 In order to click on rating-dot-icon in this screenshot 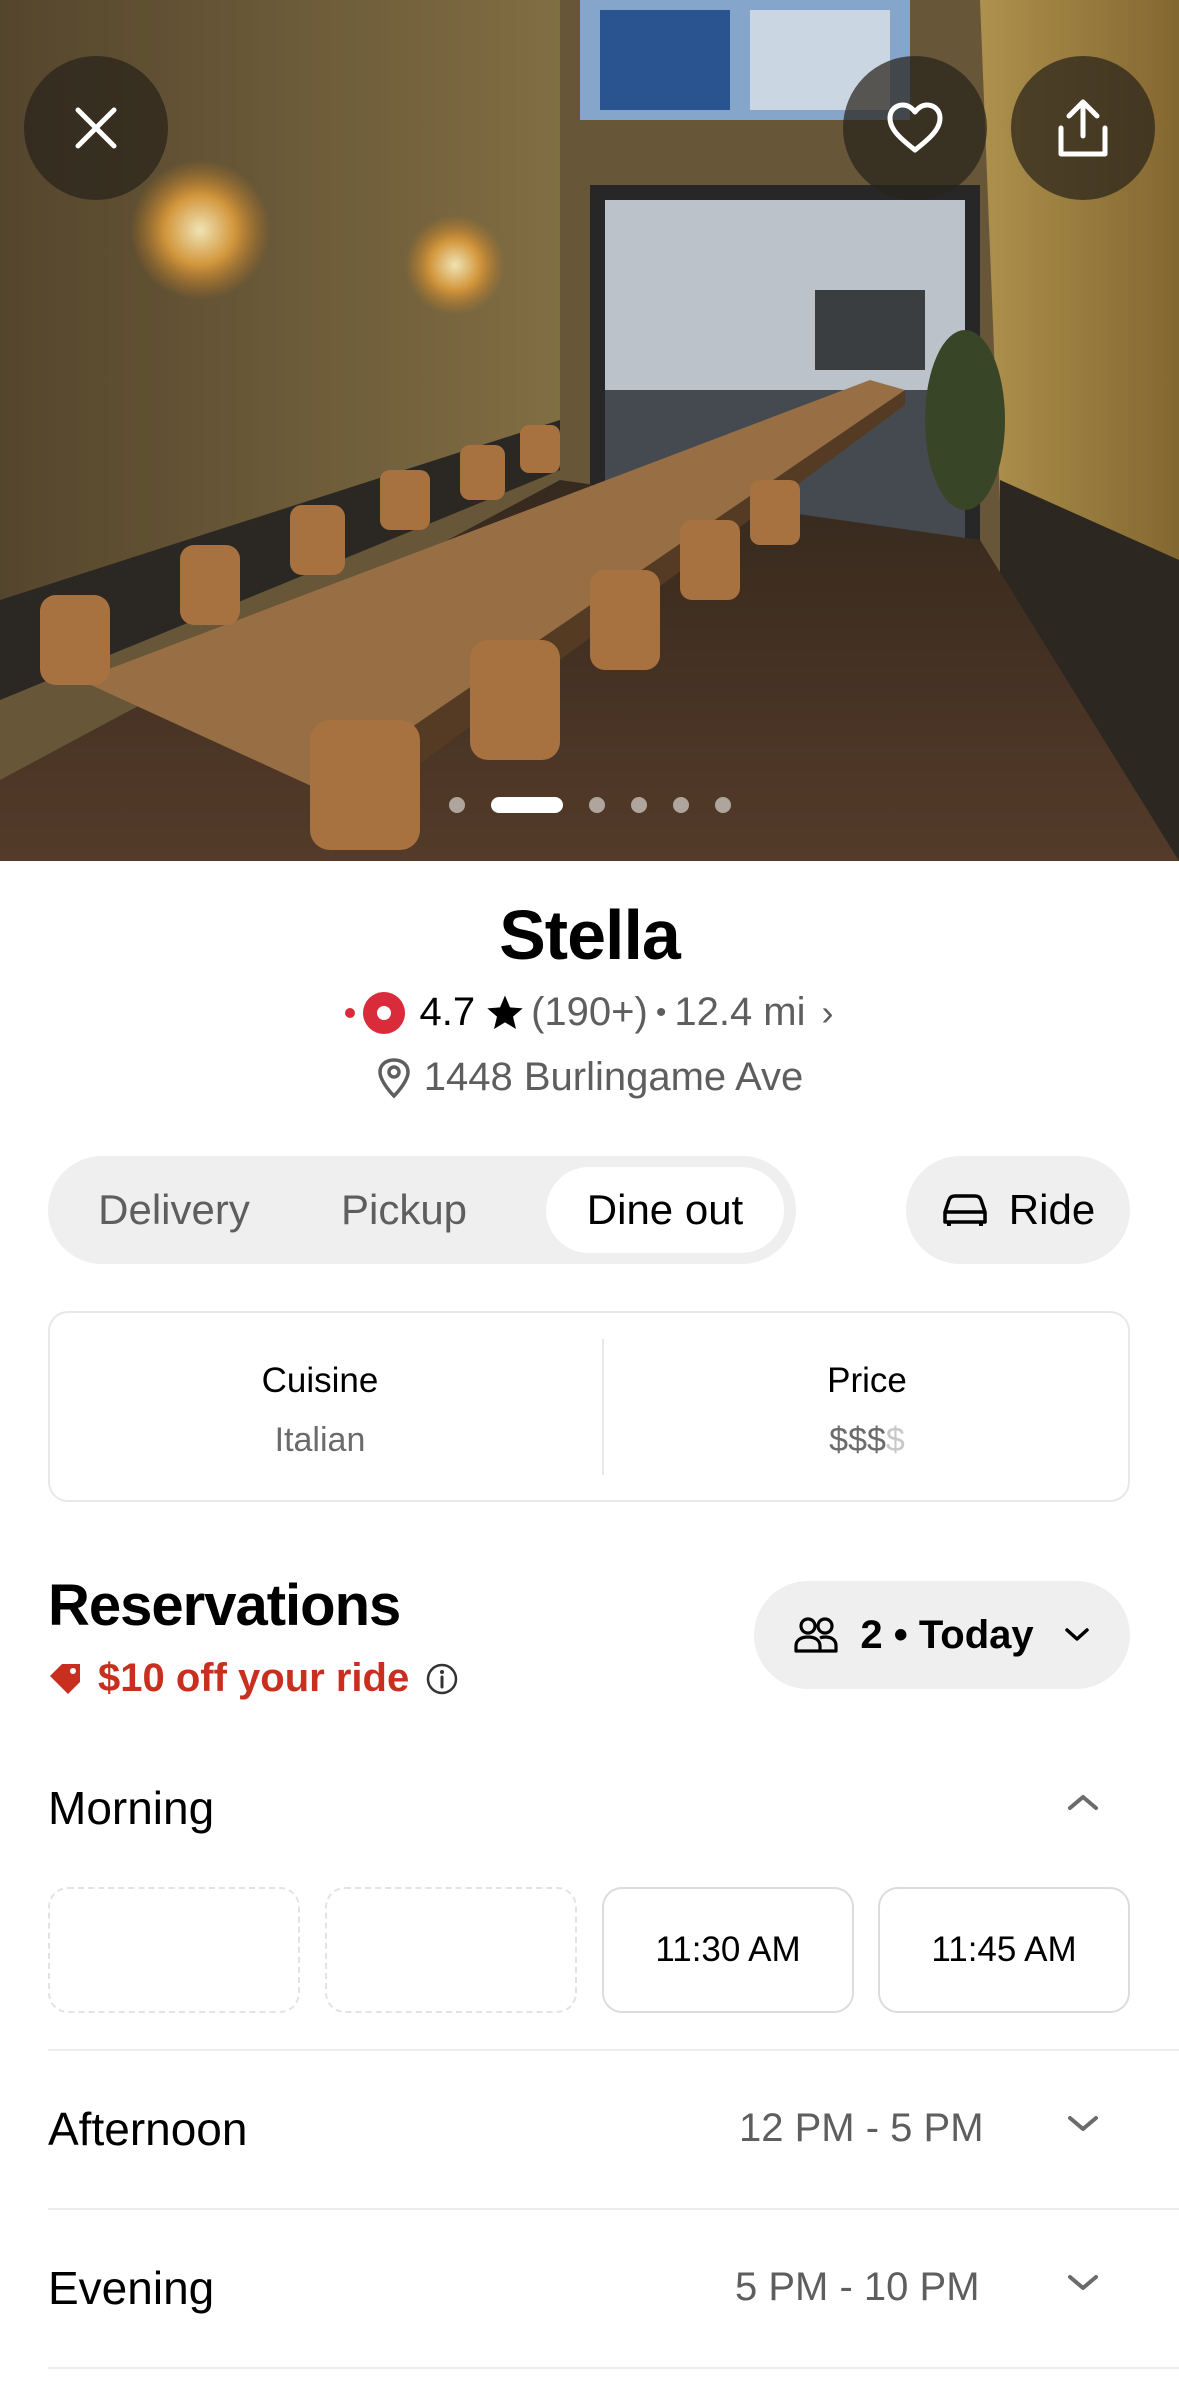, I will do `click(350, 1012)`.